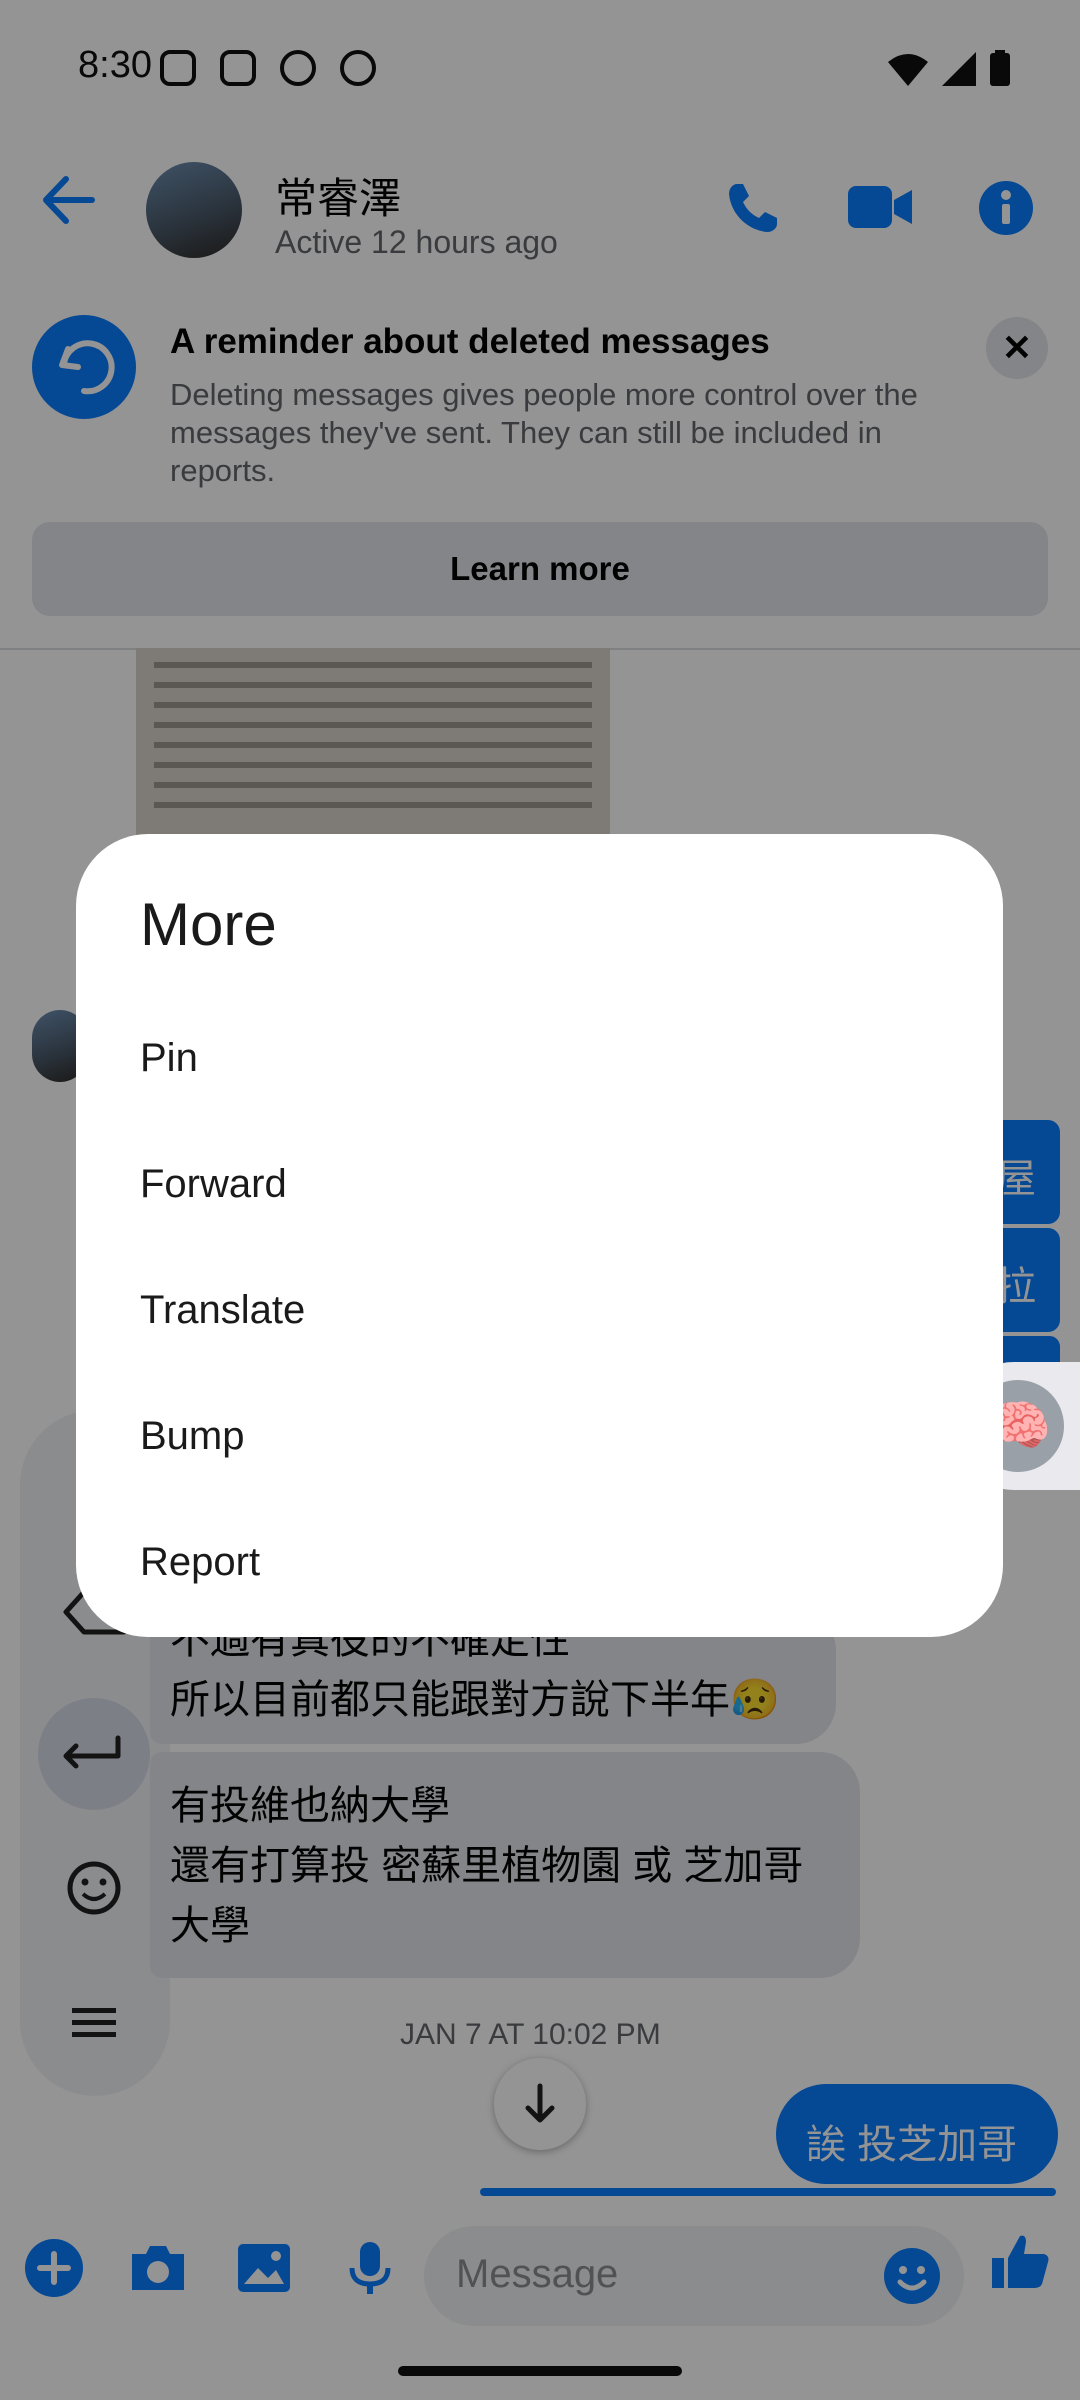 This screenshot has height=2400, width=1080. I want to click on menu-item-translate: Translate, so click(539, 1309).